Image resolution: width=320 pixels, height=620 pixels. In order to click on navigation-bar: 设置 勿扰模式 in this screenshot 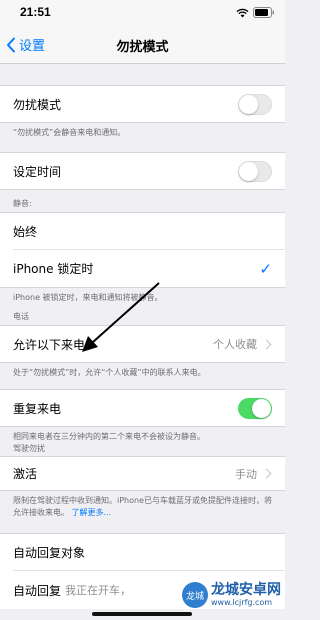, I will do `click(142, 44)`.